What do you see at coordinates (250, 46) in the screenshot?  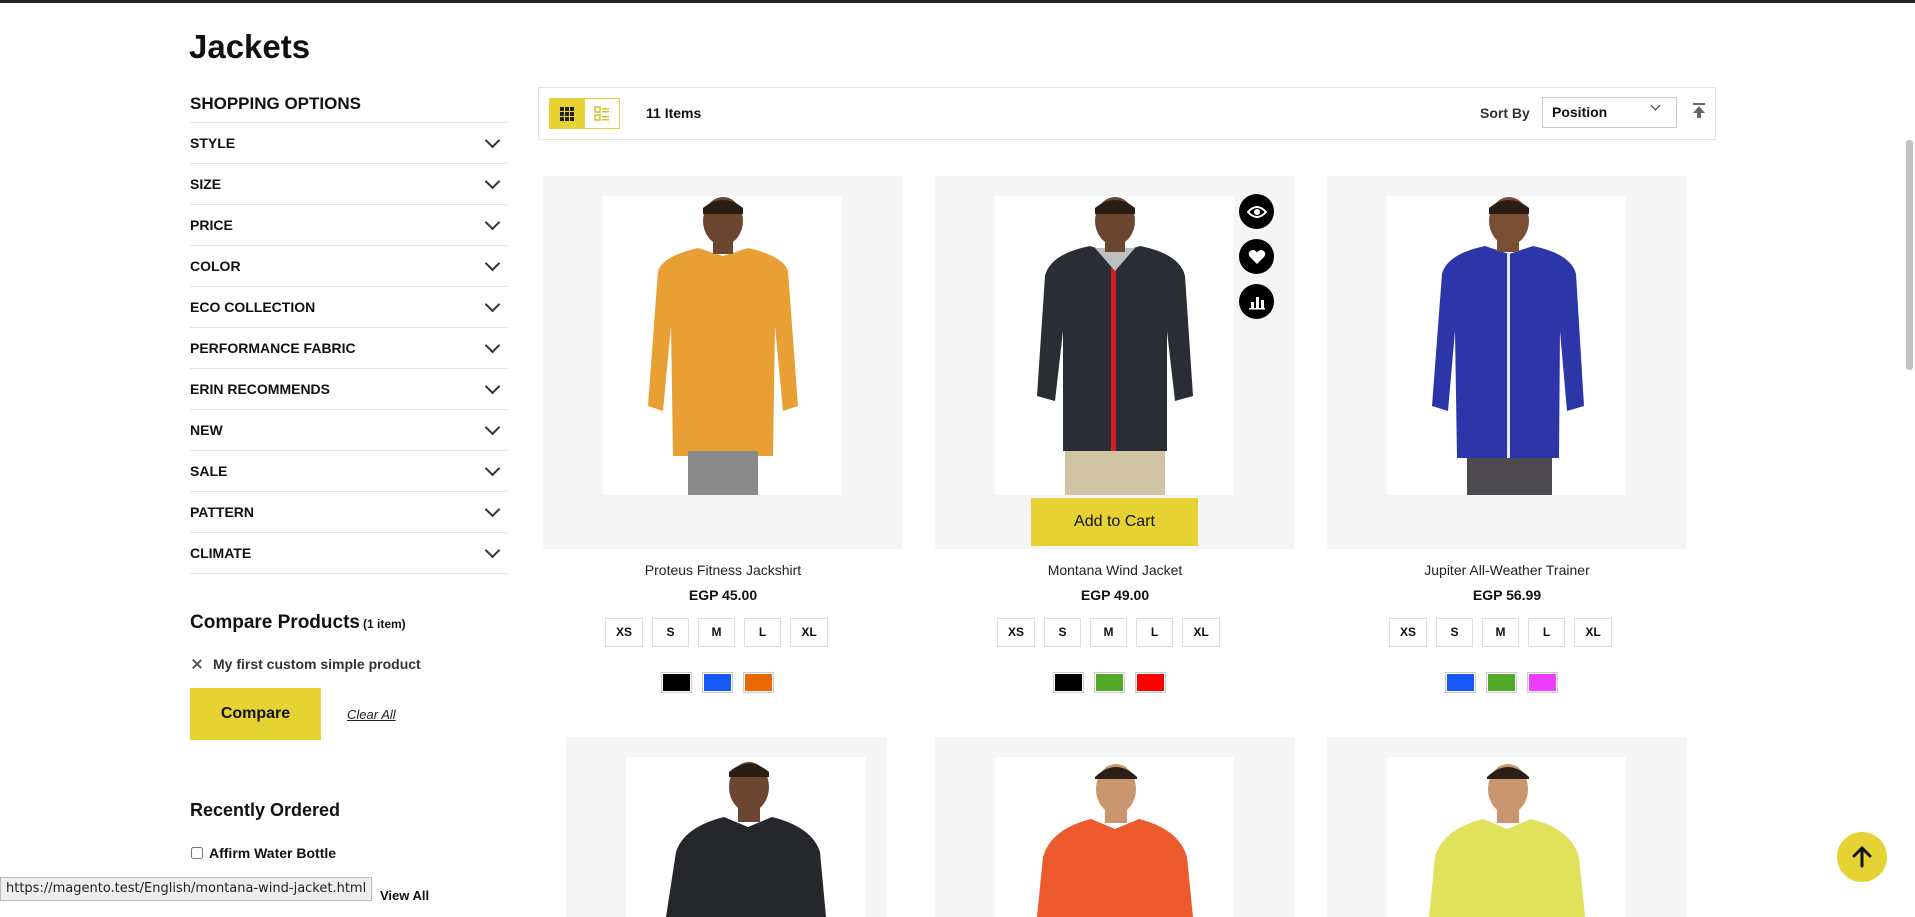 I see `page-title: Jackets` at bounding box center [250, 46].